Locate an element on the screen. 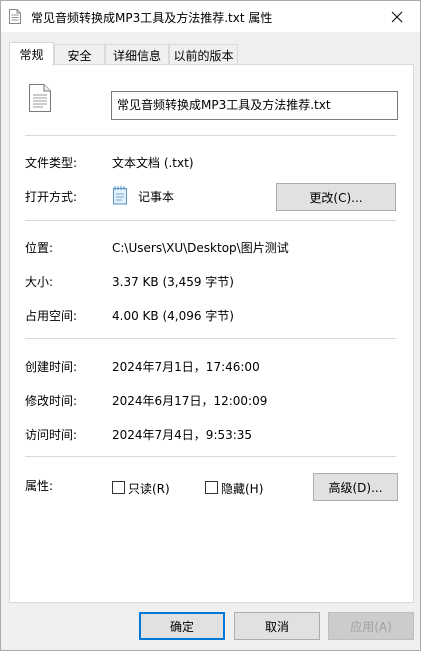 This screenshot has width=421, height=651. modified-label: 修改时间: is located at coordinates (51, 401).